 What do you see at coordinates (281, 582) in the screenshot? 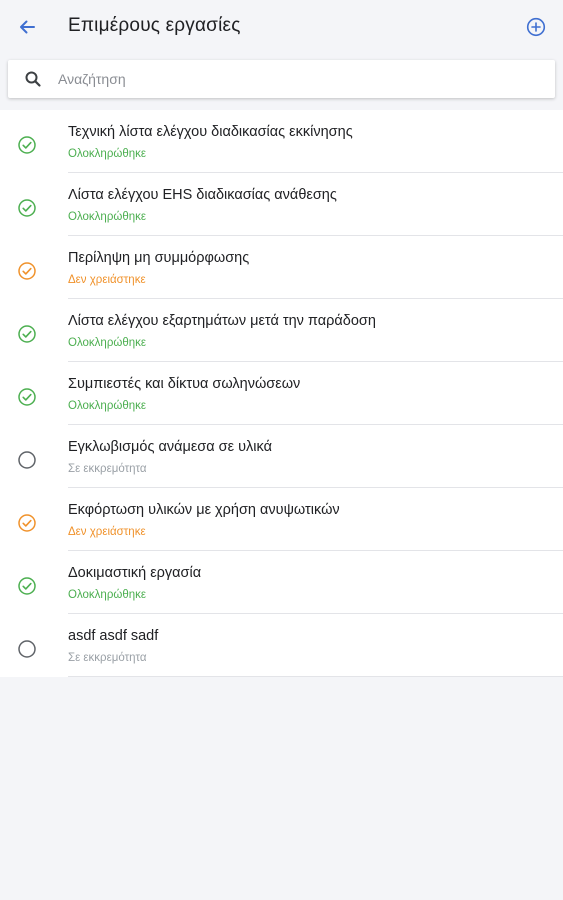
I see `task-row: Δοκιμαστική εργασία Ολοκληρώθηκε` at bounding box center [281, 582].